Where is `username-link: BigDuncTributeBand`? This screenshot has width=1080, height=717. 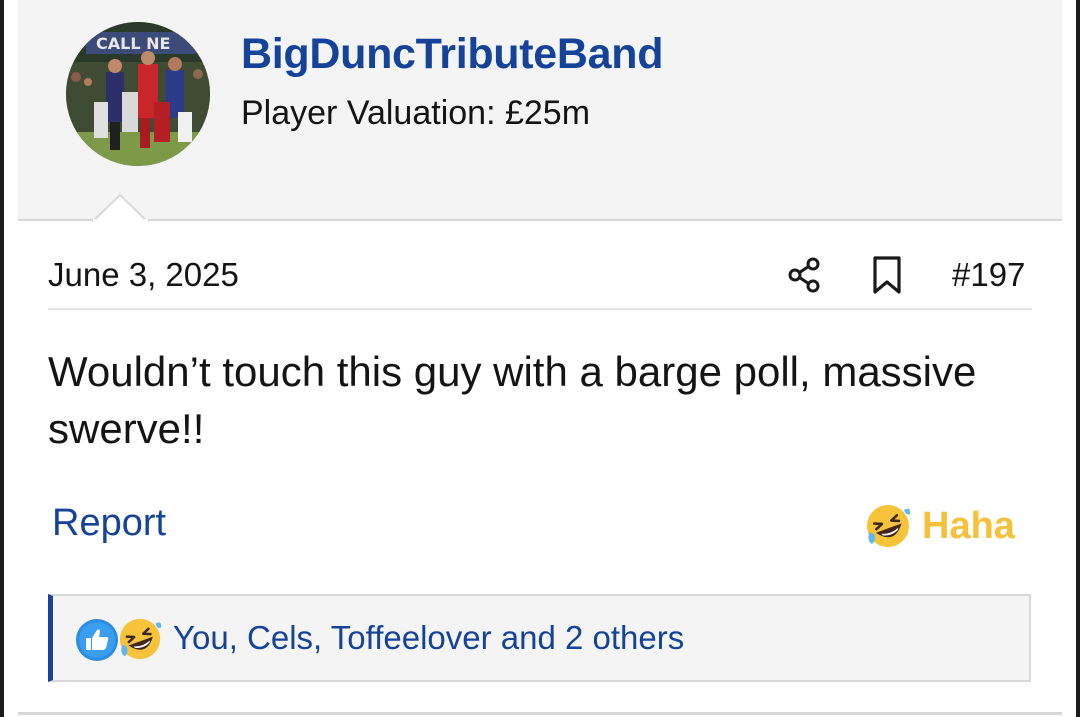 username-link: BigDuncTributeBand is located at coordinates (452, 54).